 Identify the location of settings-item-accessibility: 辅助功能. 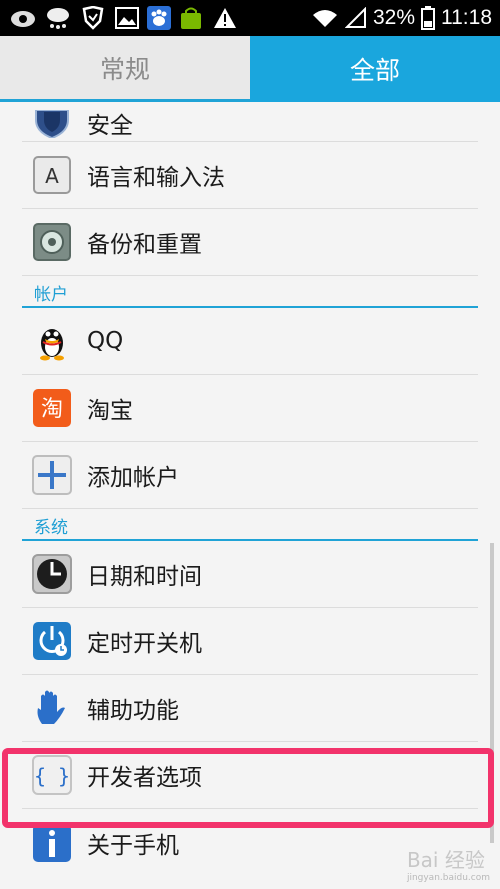
(250, 708).